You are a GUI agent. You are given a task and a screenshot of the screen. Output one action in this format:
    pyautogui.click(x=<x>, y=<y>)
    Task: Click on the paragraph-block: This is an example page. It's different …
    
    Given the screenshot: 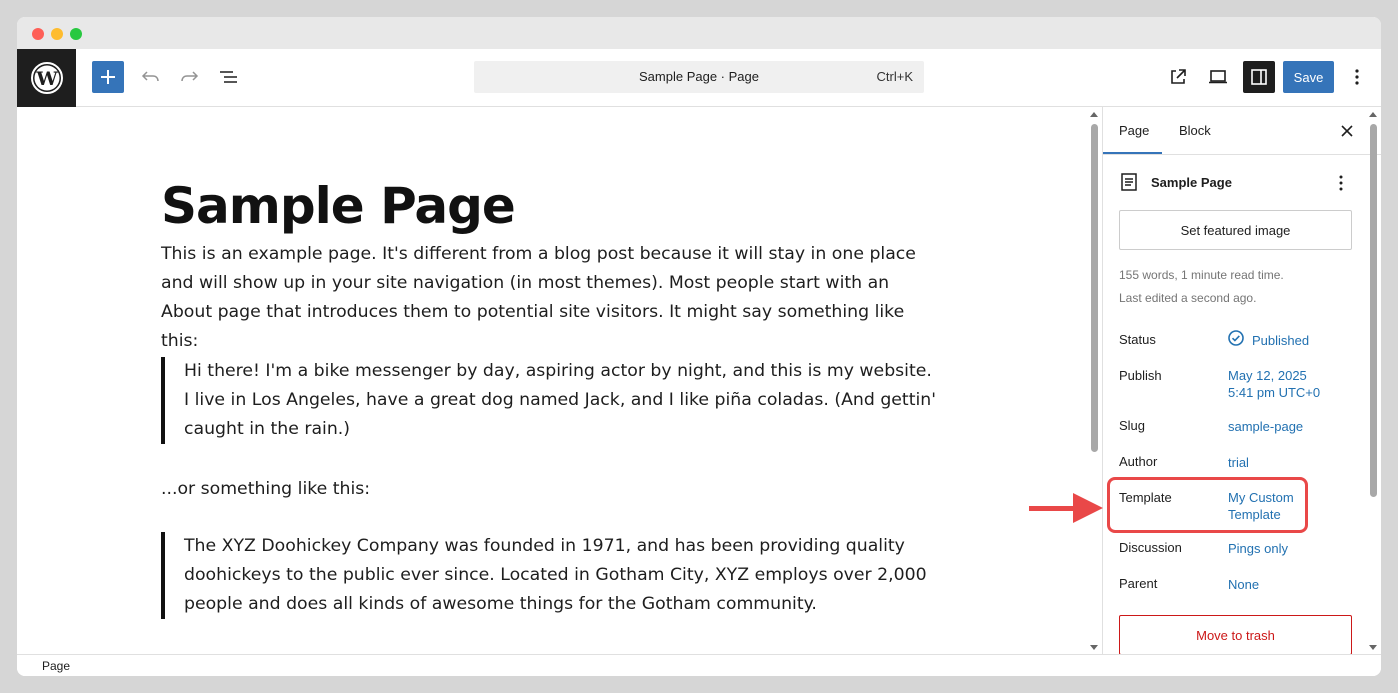 What is the action you would take?
    pyautogui.click(x=551, y=298)
    